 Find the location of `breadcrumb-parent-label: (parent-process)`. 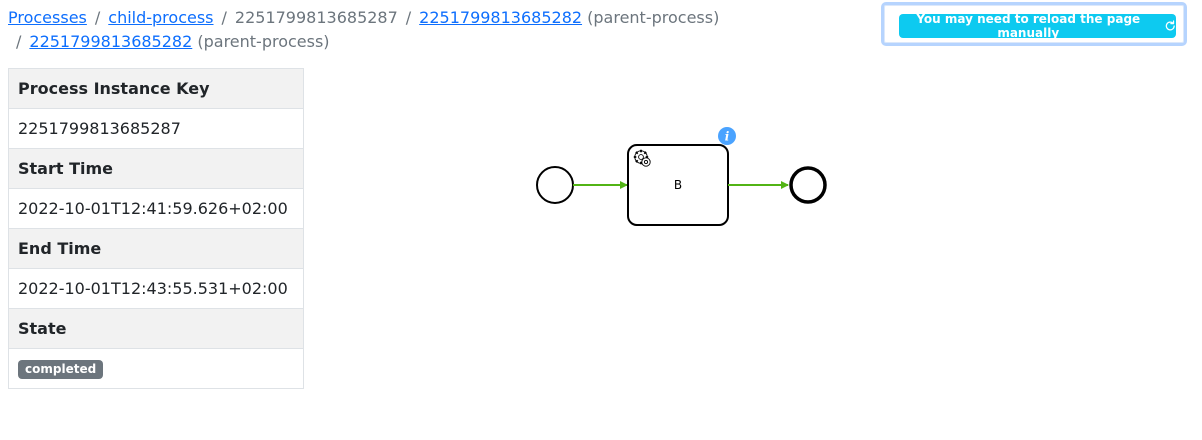

breadcrumb-parent-label: (parent-process) is located at coordinates (653, 17).